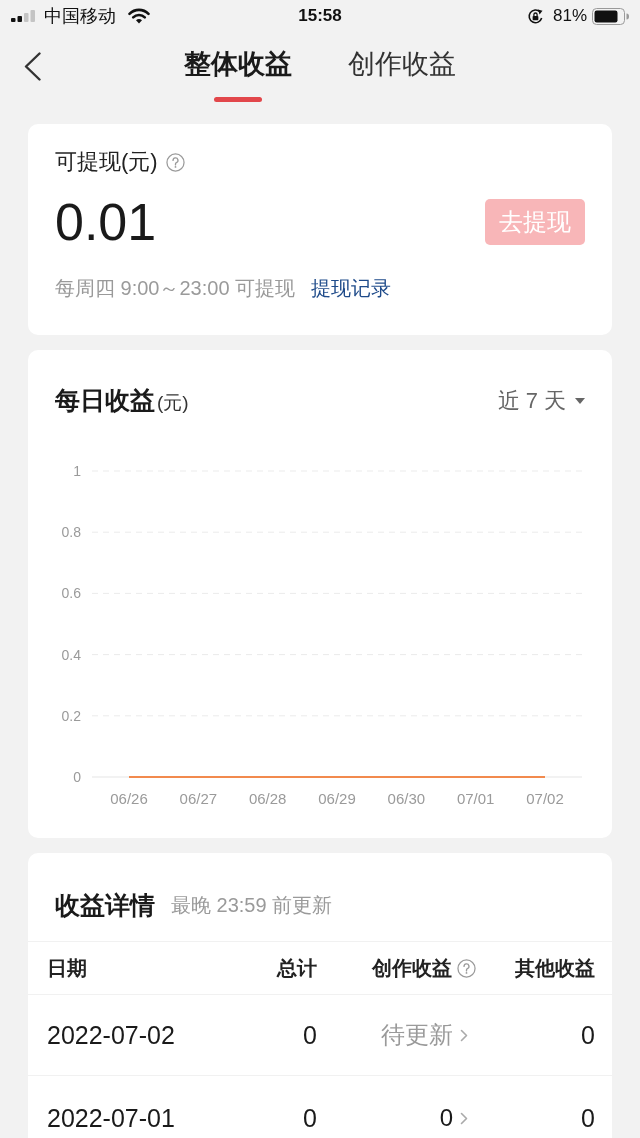  I want to click on battery-percent: 81%, so click(569, 16).